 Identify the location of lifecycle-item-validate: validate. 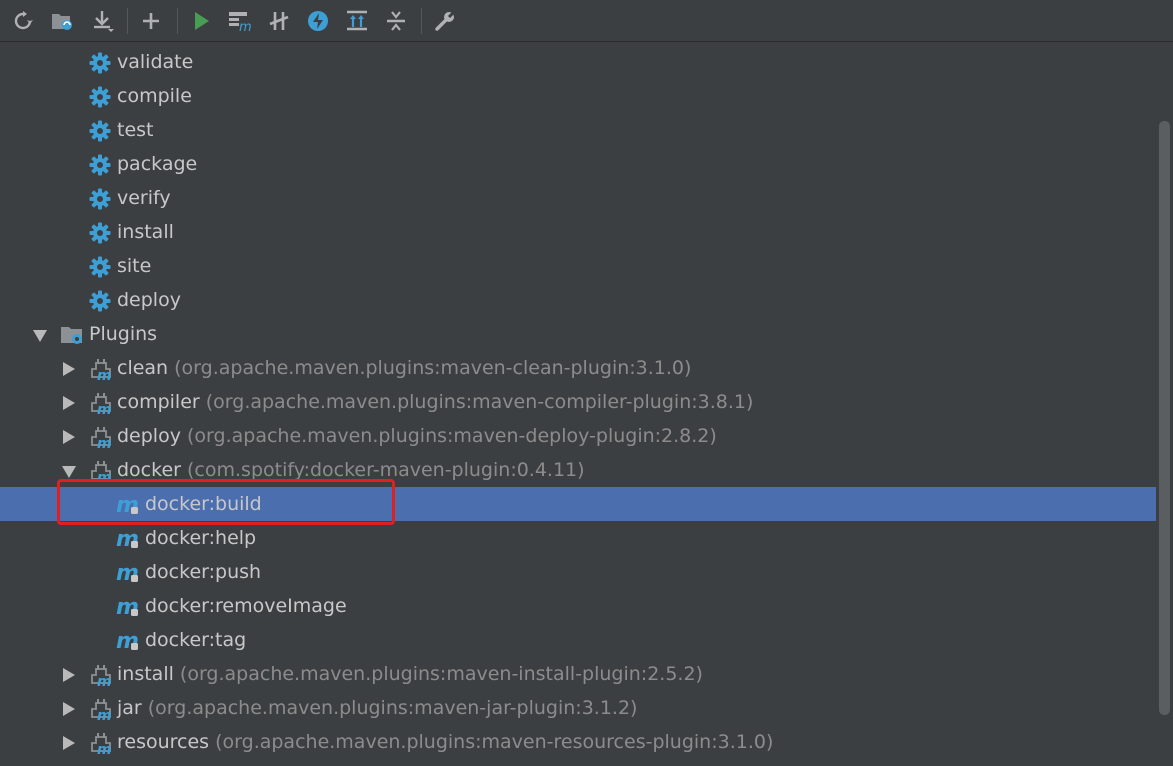
(578, 62).